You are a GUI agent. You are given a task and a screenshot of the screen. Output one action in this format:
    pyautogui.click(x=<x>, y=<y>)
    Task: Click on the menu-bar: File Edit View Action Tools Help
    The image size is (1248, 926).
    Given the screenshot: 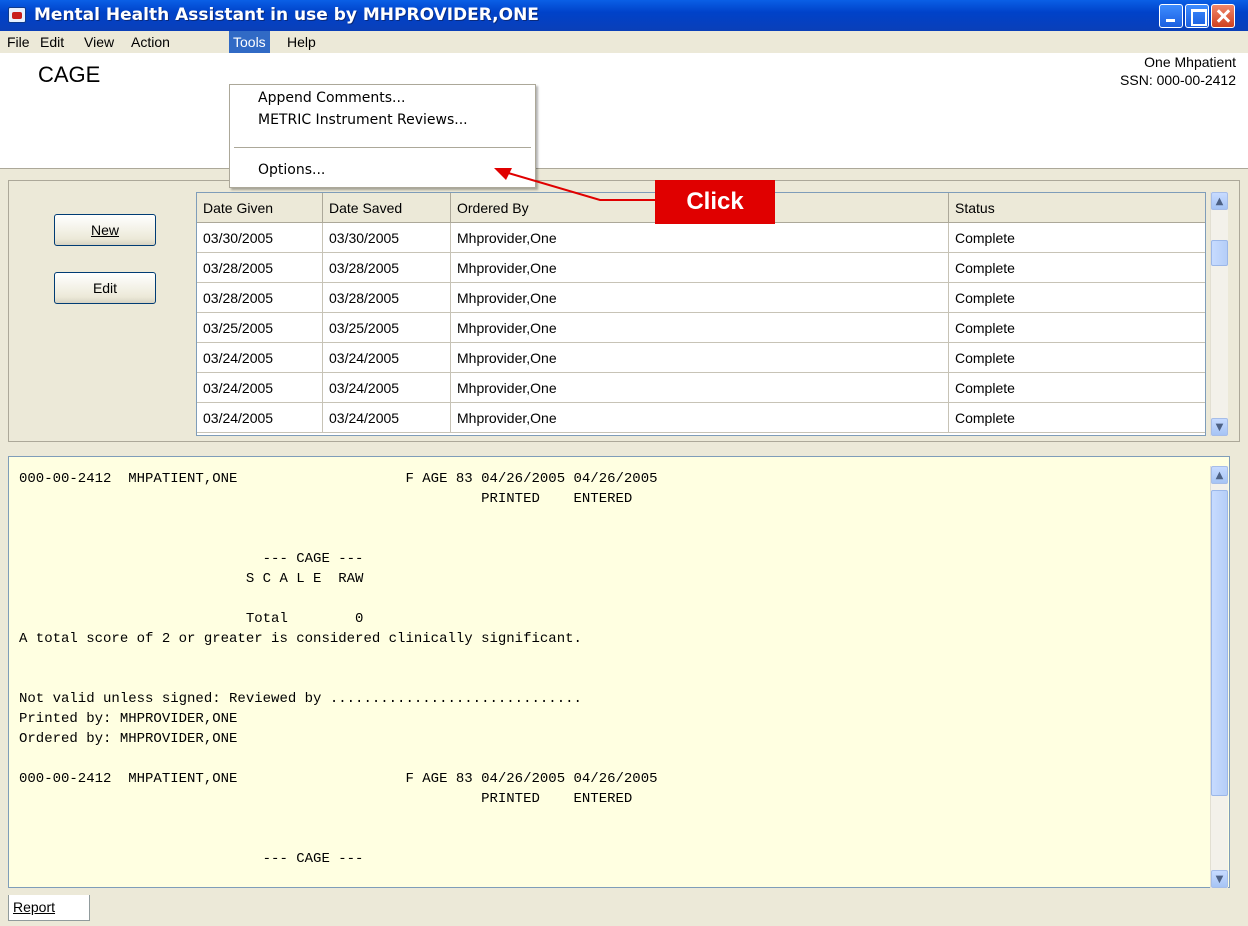 What is the action you would take?
    pyautogui.click(x=624, y=42)
    